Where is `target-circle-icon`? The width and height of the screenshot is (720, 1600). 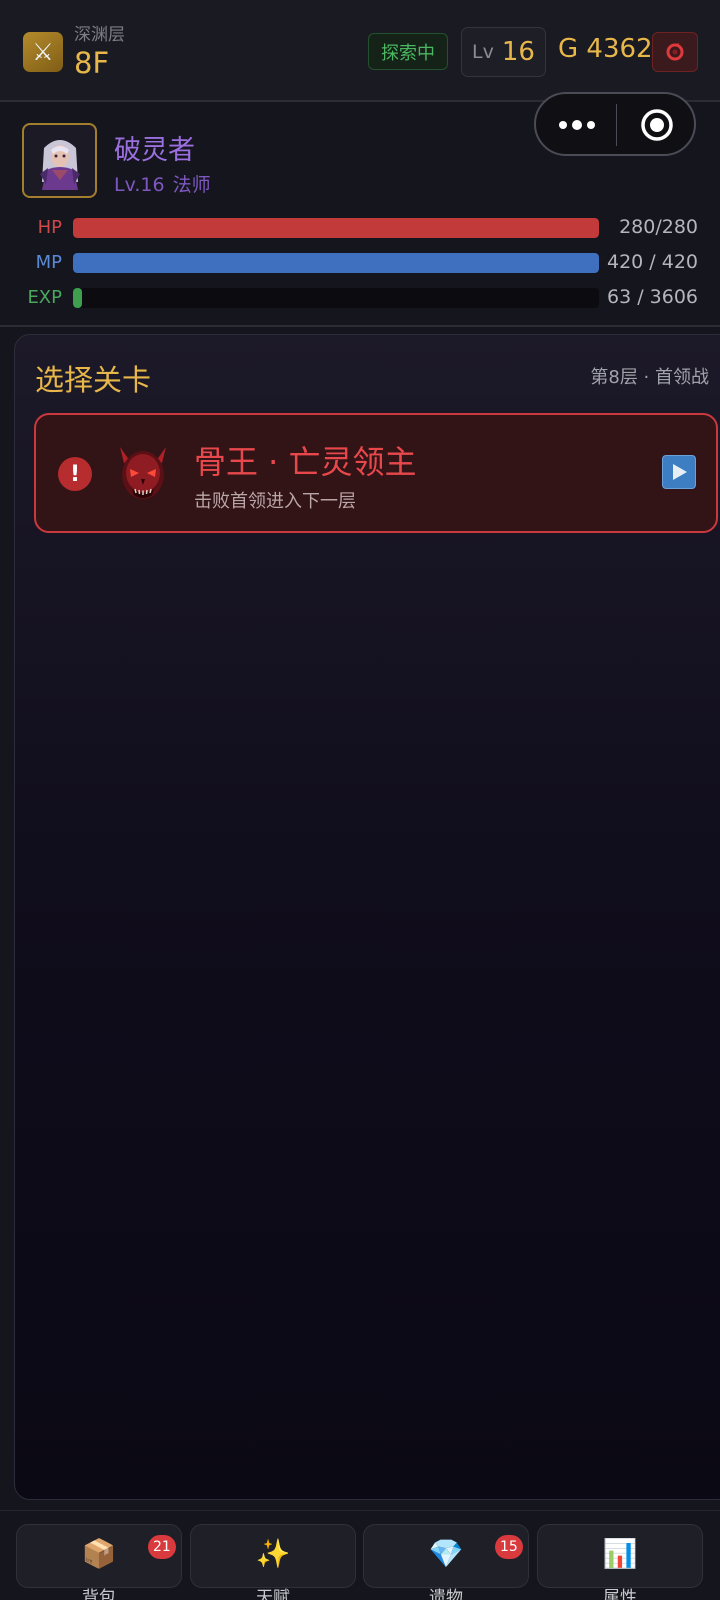 target-circle-icon is located at coordinates (657, 125).